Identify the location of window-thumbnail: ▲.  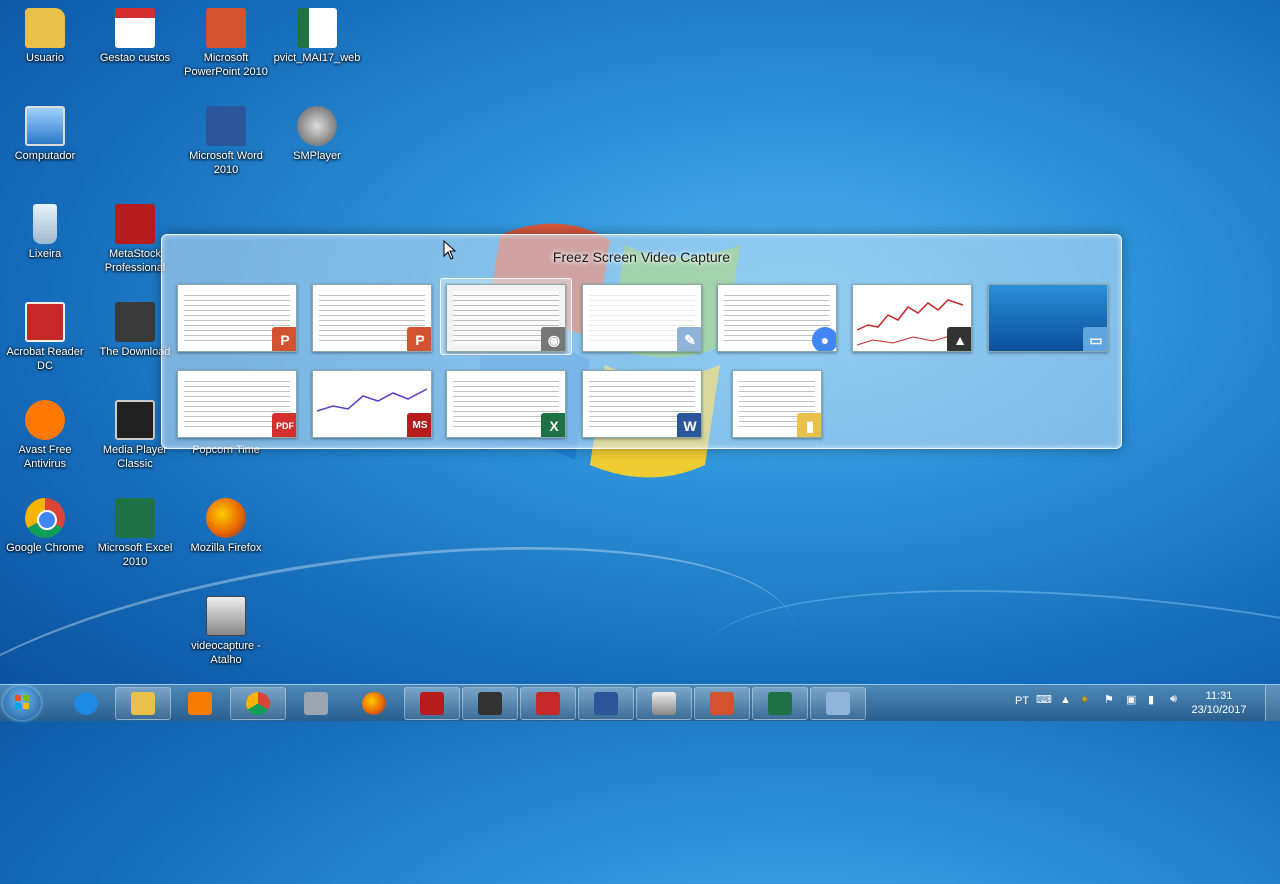
(912, 318).